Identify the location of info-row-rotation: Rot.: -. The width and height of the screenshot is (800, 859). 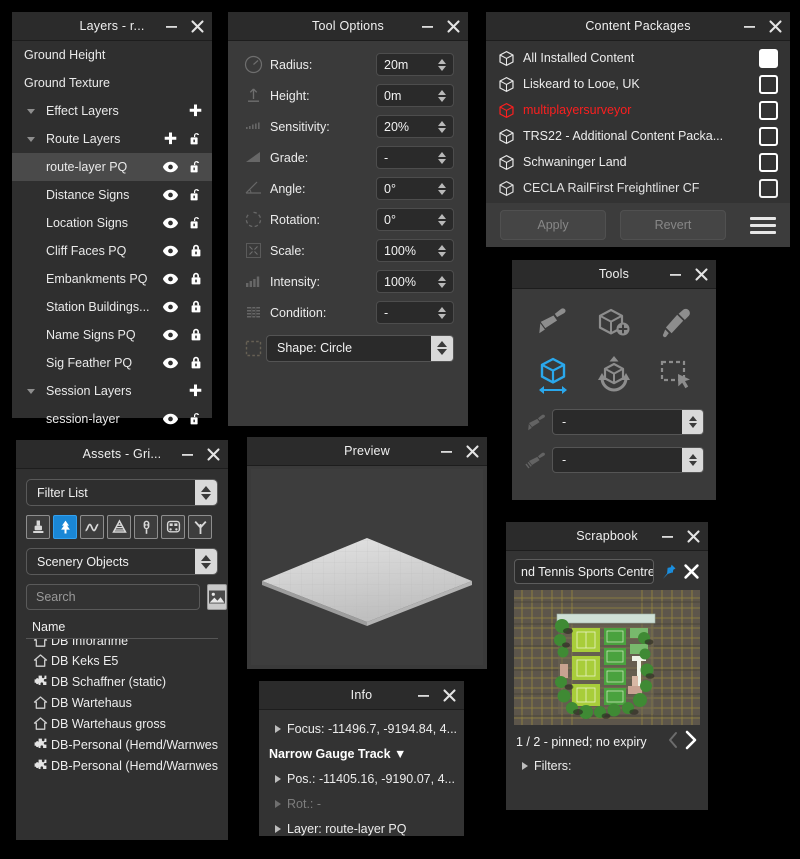
(361, 803).